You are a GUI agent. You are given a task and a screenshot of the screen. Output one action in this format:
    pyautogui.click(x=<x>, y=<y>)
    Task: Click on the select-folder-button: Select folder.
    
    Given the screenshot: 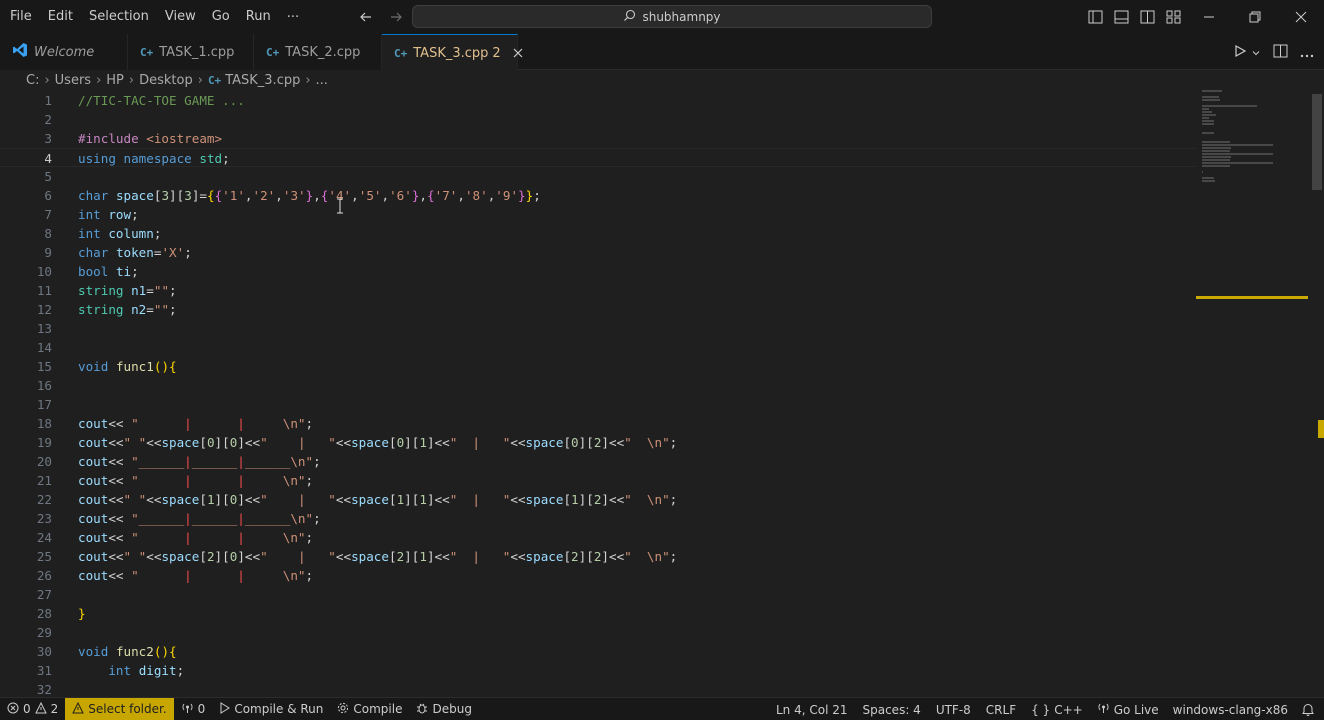 What is the action you would take?
    pyautogui.click(x=119, y=708)
    